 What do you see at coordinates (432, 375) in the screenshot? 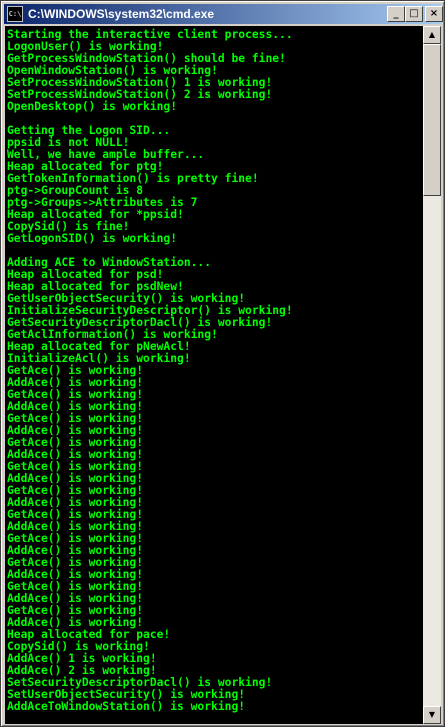
I see `vertical-scrollbar: ▲ ▼` at bounding box center [432, 375].